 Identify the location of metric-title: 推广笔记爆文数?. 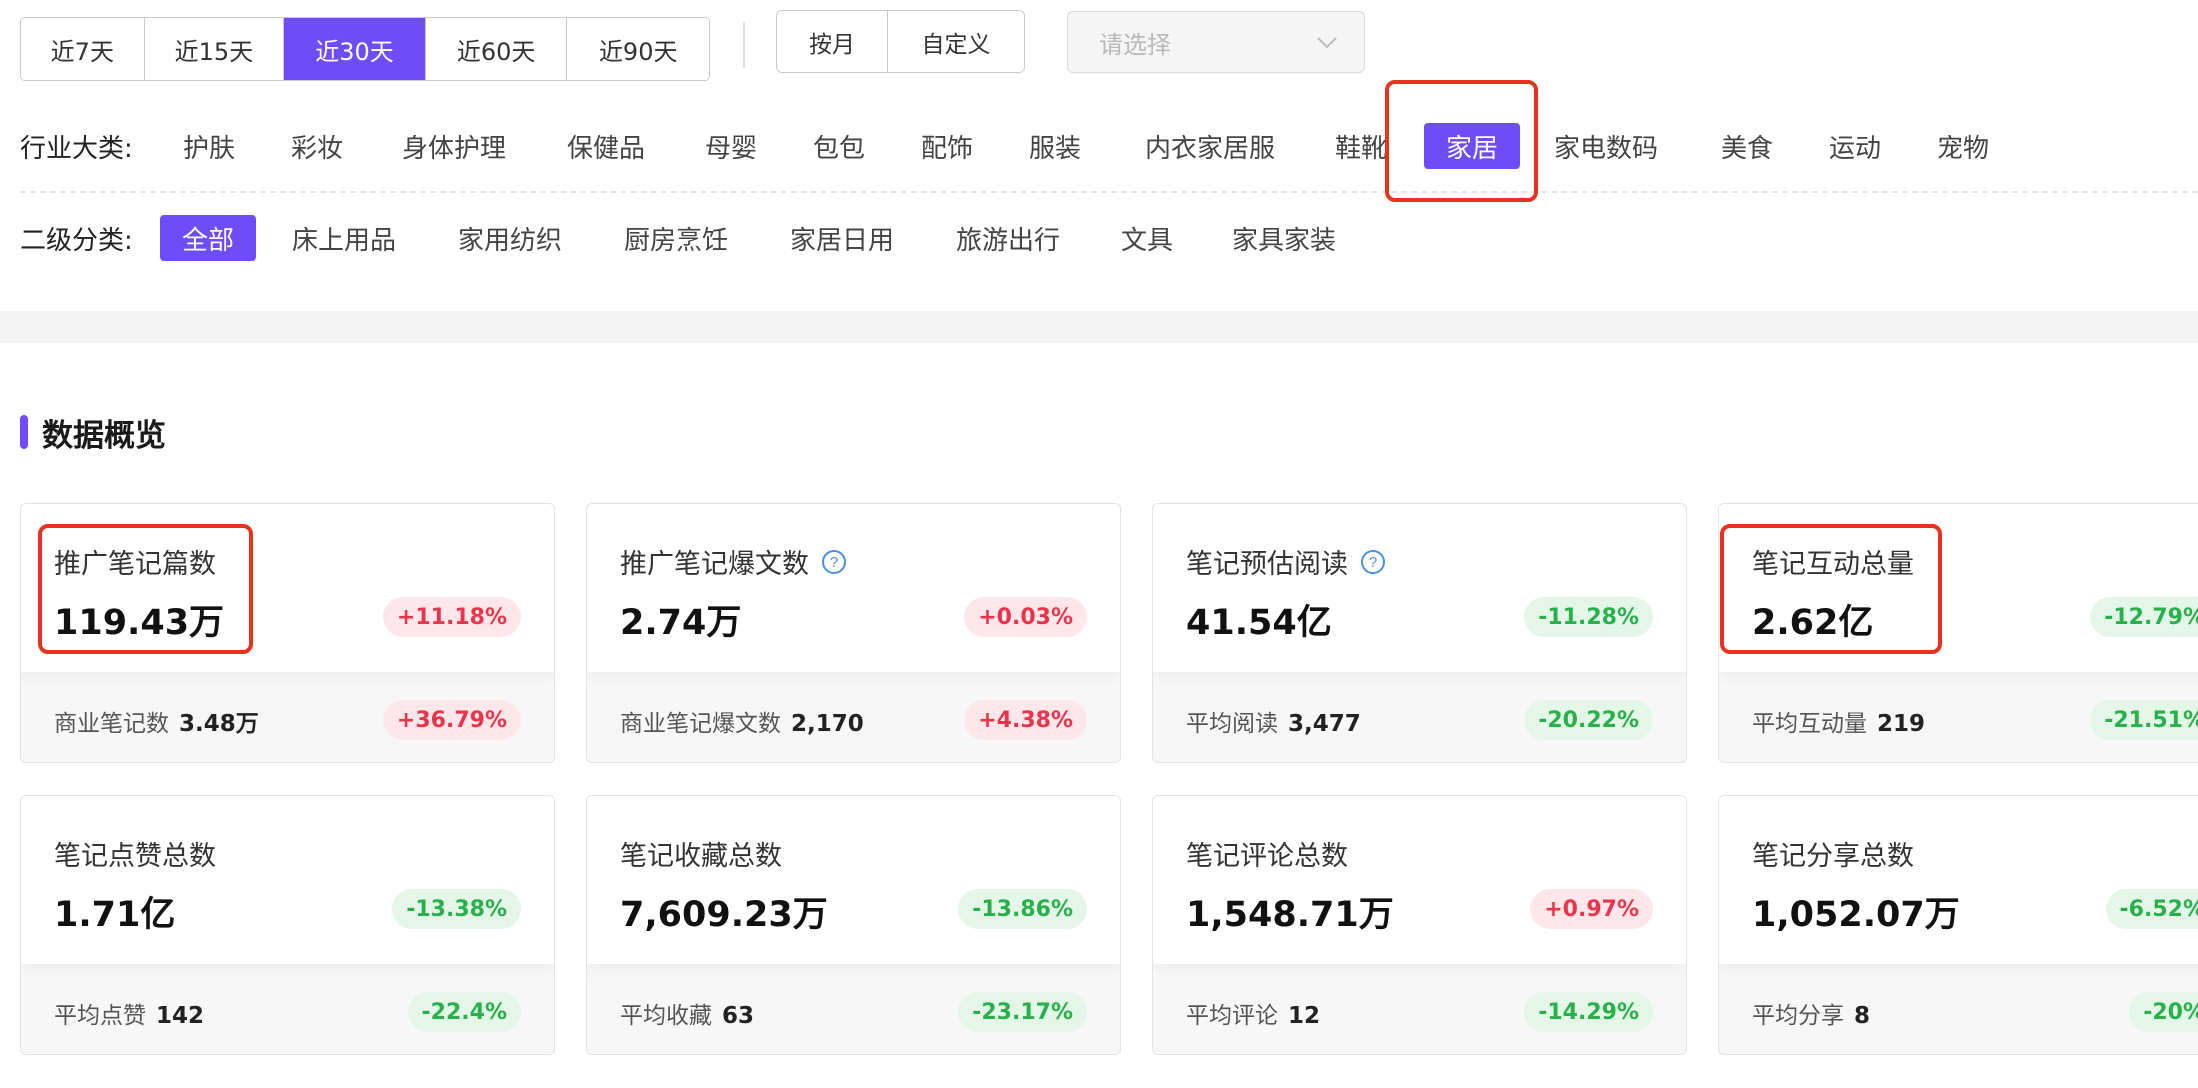
(733, 561).